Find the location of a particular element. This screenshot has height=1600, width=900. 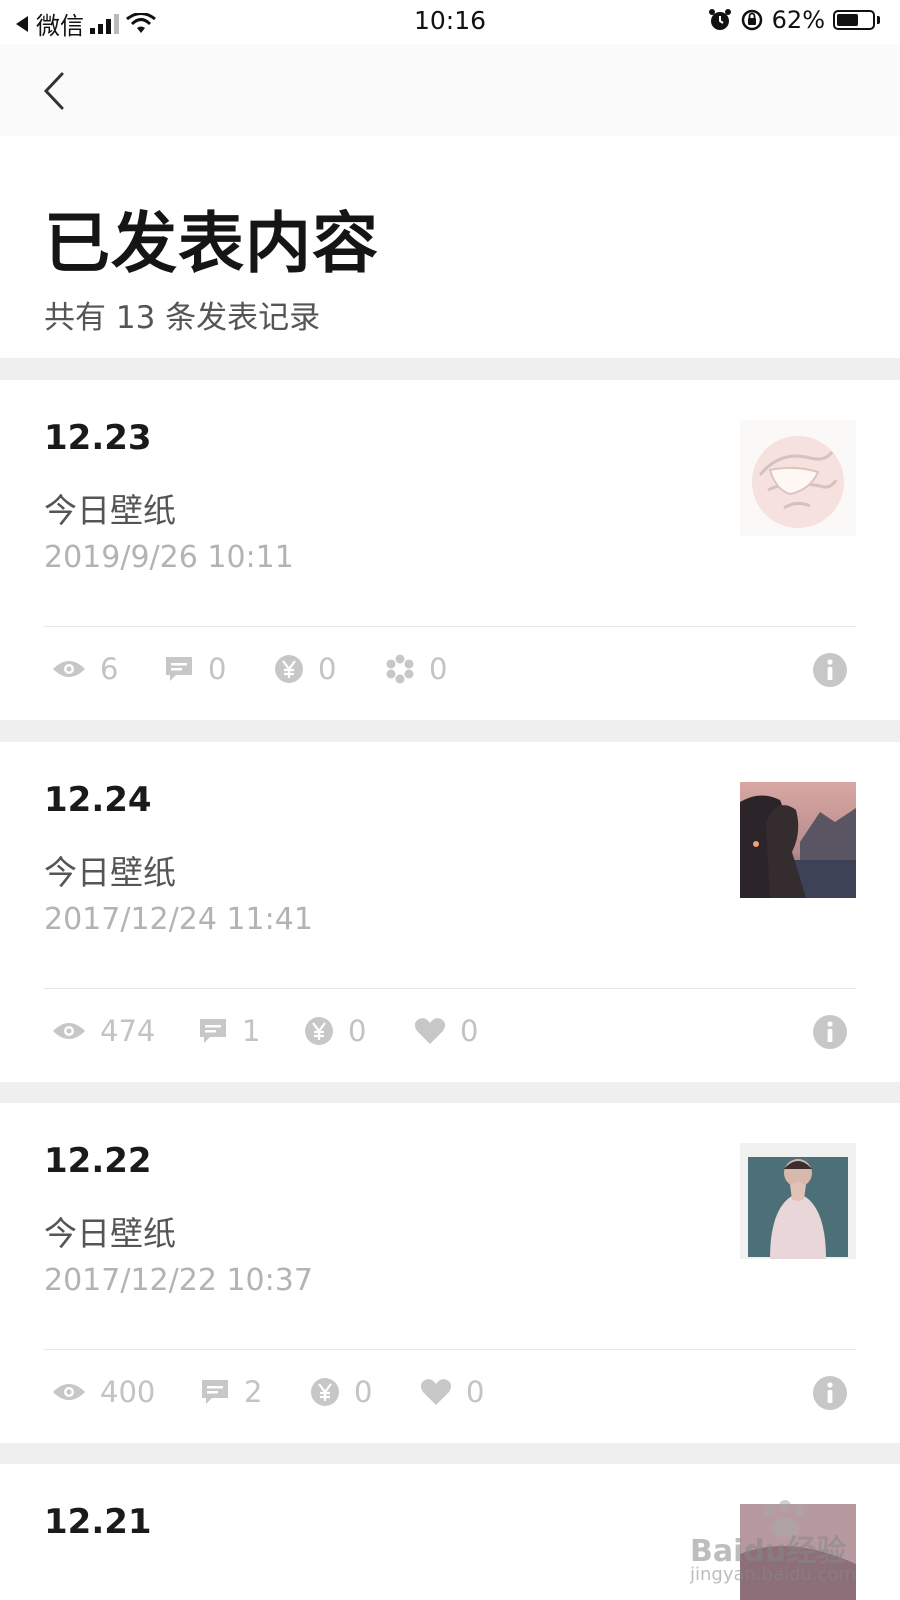

views-count: 474 is located at coordinates (128, 1031).